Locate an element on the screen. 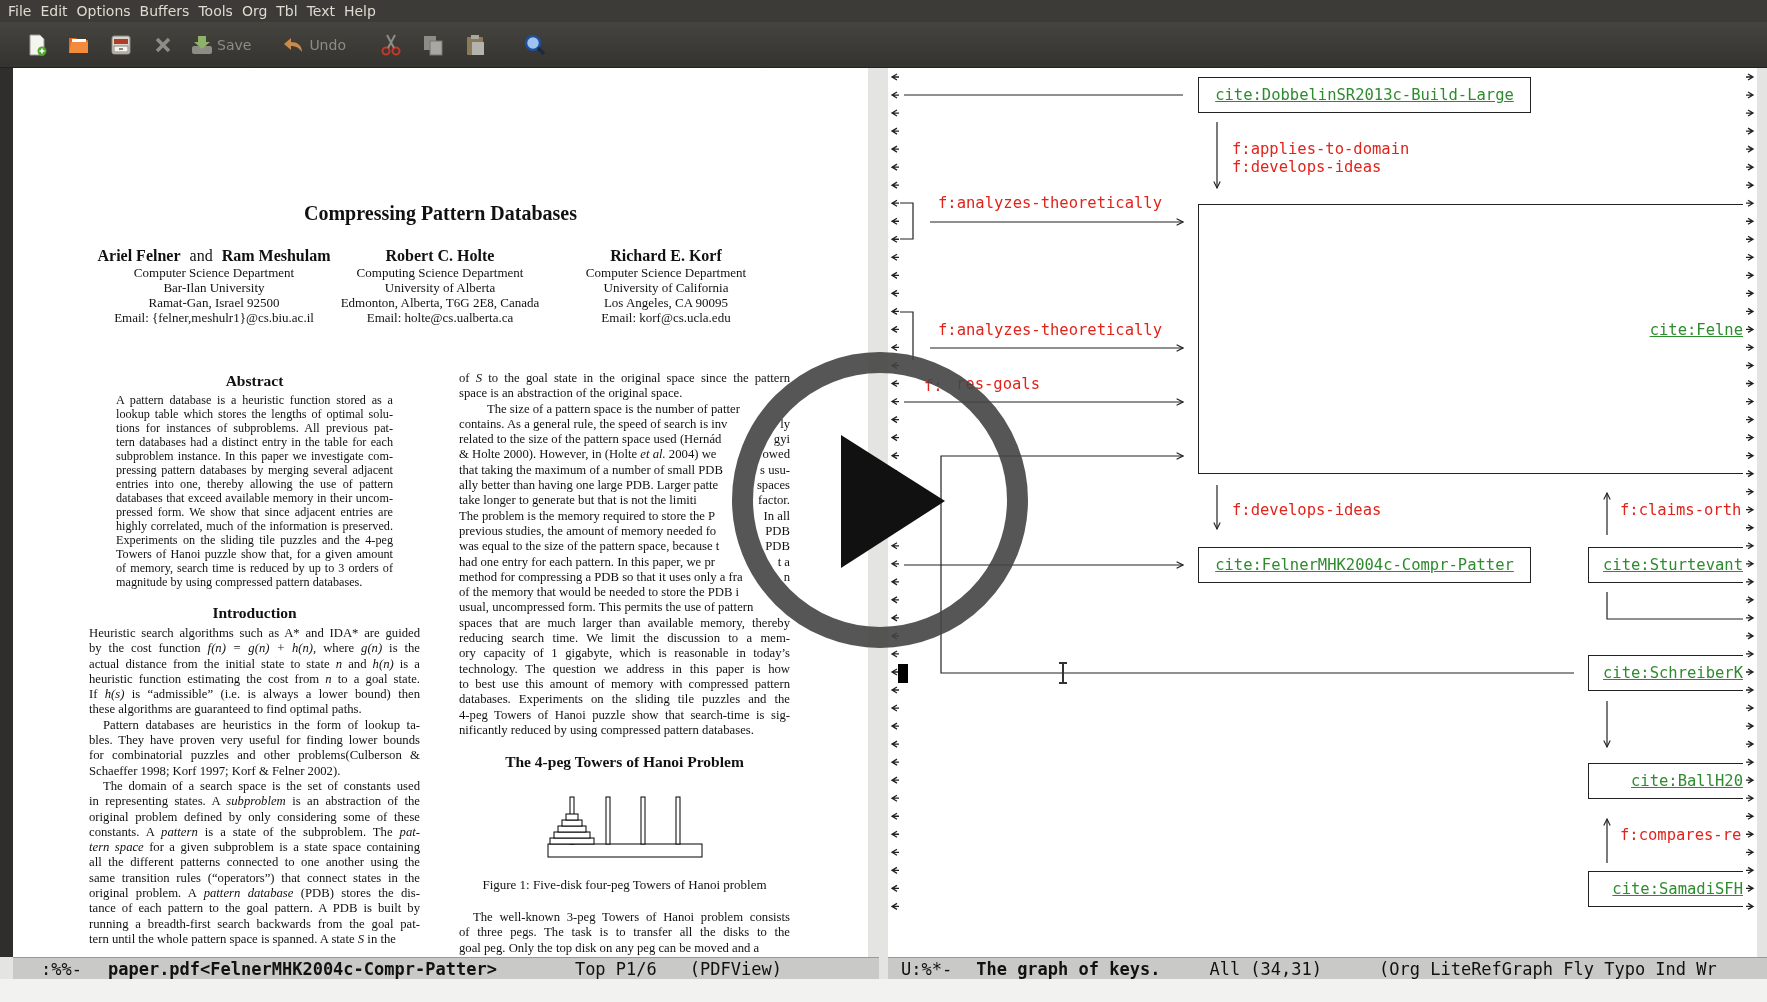 This screenshot has width=1767, height=1002. cabinet-icon is located at coordinates (120, 44).